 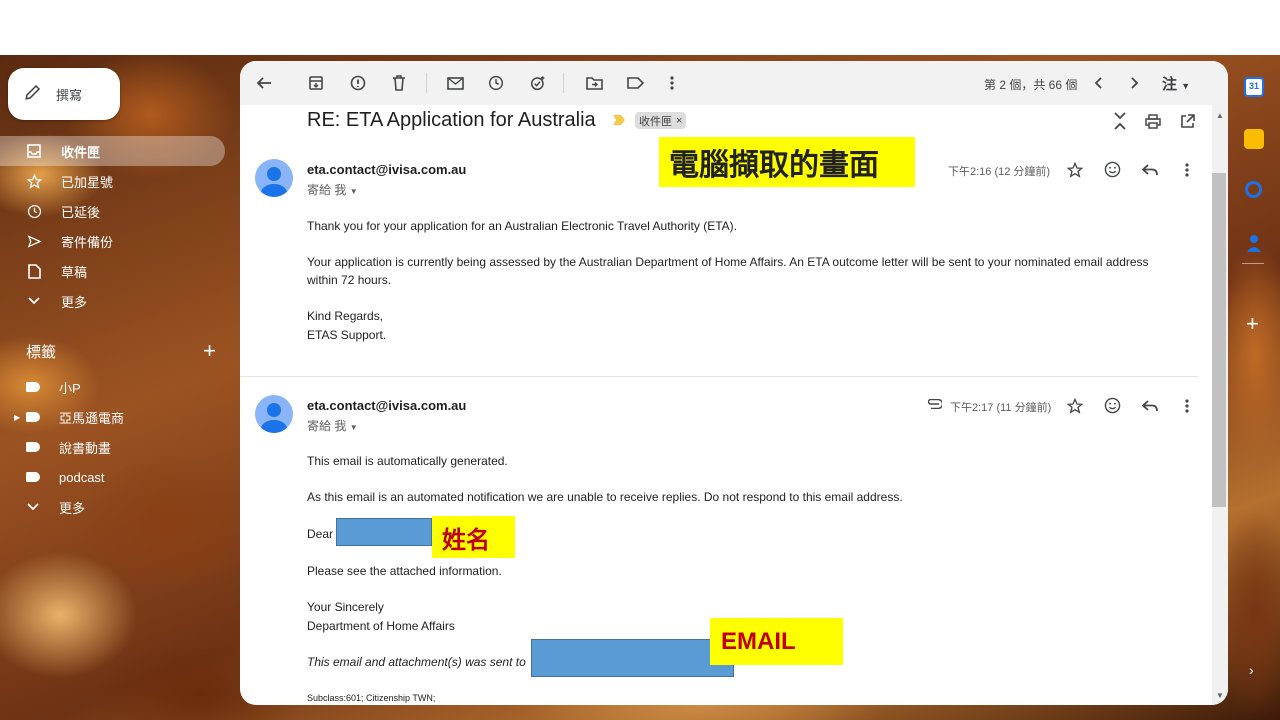 What do you see at coordinates (74, 302) in the screenshot?
I see `sidebar-item-label: 更多` at bounding box center [74, 302].